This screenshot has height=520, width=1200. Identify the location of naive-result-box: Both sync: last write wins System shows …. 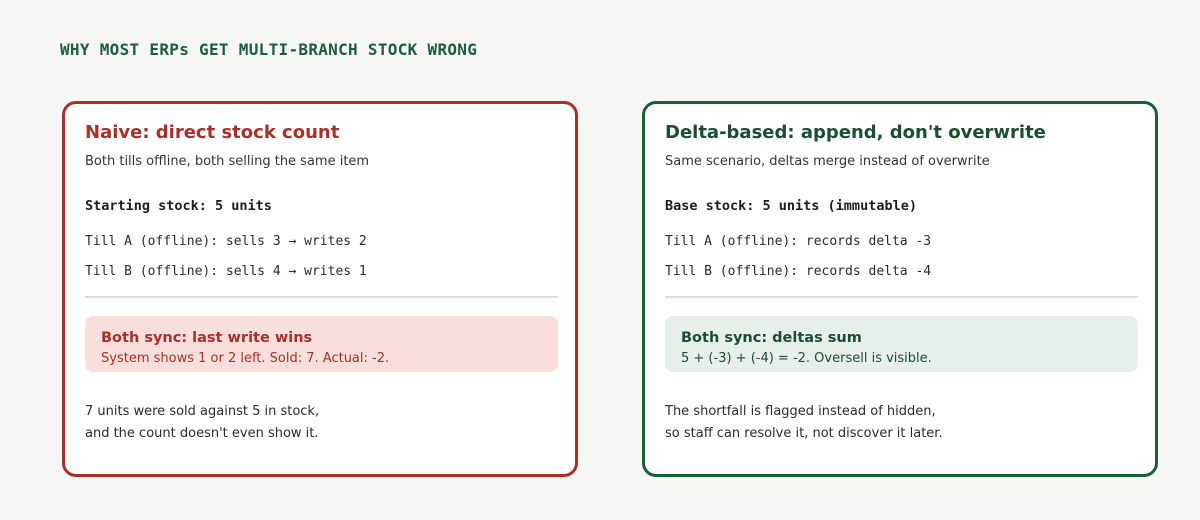
(321, 344).